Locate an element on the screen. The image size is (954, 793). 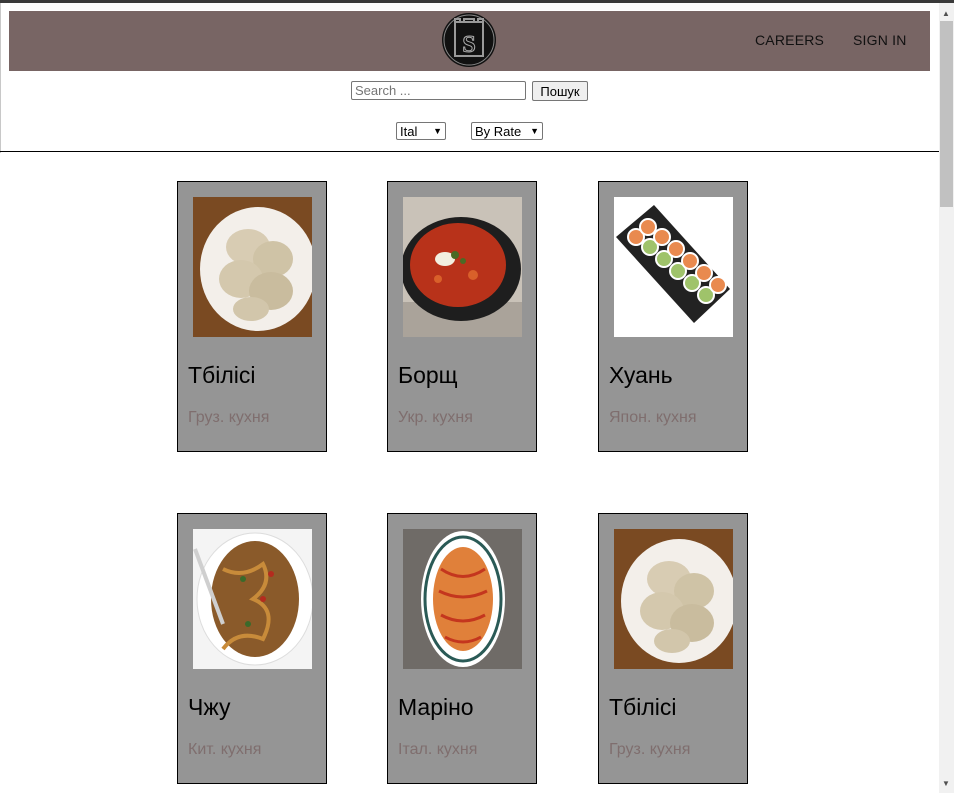
sort-select: By Rate ▼ is located at coordinates (507, 131).